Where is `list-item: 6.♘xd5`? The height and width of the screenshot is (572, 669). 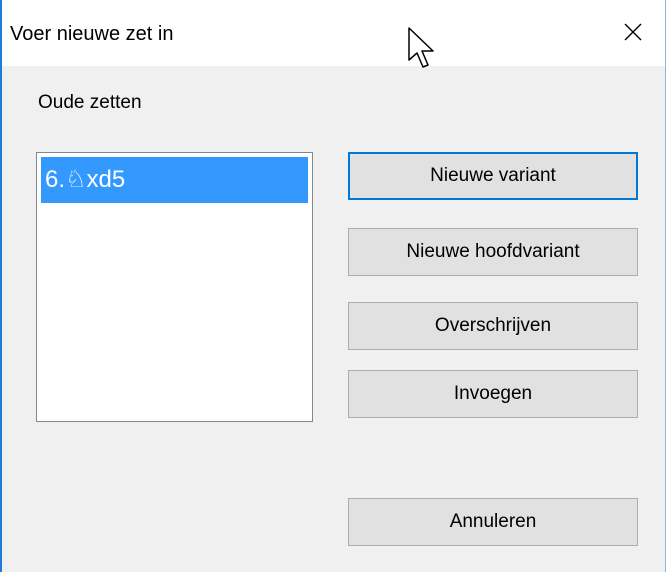
list-item: 6.♘xd5 is located at coordinates (174, 180).